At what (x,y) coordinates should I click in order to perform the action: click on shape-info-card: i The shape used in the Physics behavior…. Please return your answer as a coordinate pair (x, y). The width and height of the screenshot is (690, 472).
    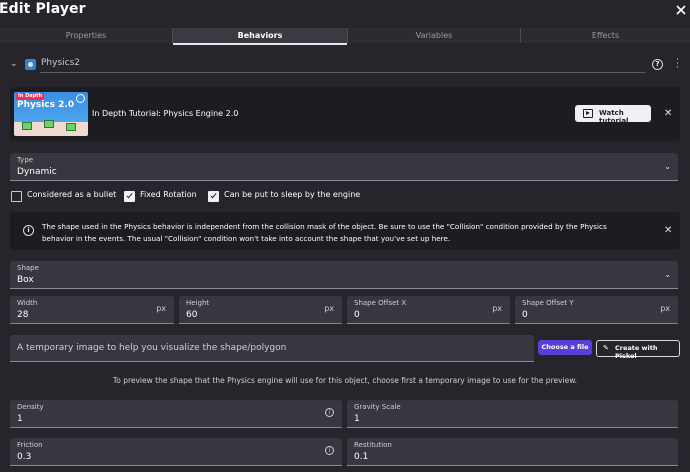
    Looking at the image, I should click on (345, 231).